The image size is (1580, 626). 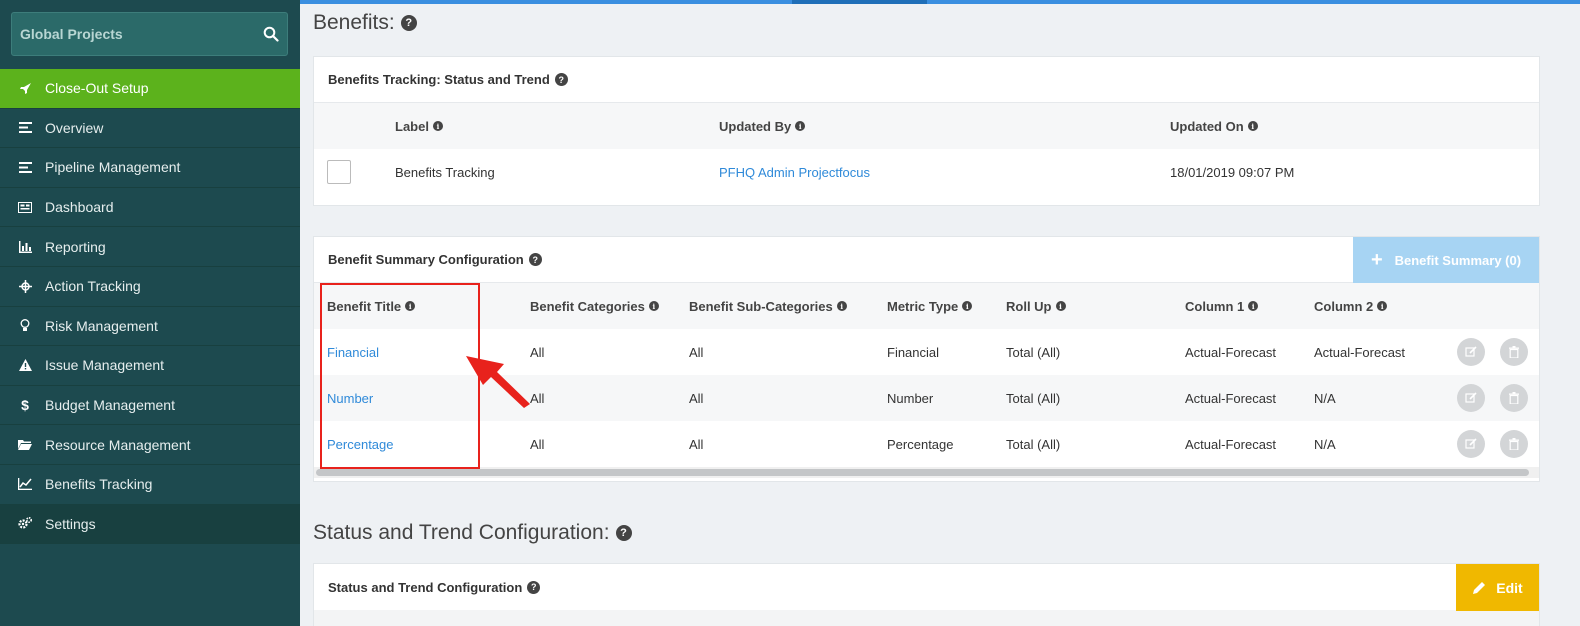 What do you see at coordinates (150, 524) in the screenshot?
I see `sidebar-item-settings: Settings` at bounding box center [150, 524].